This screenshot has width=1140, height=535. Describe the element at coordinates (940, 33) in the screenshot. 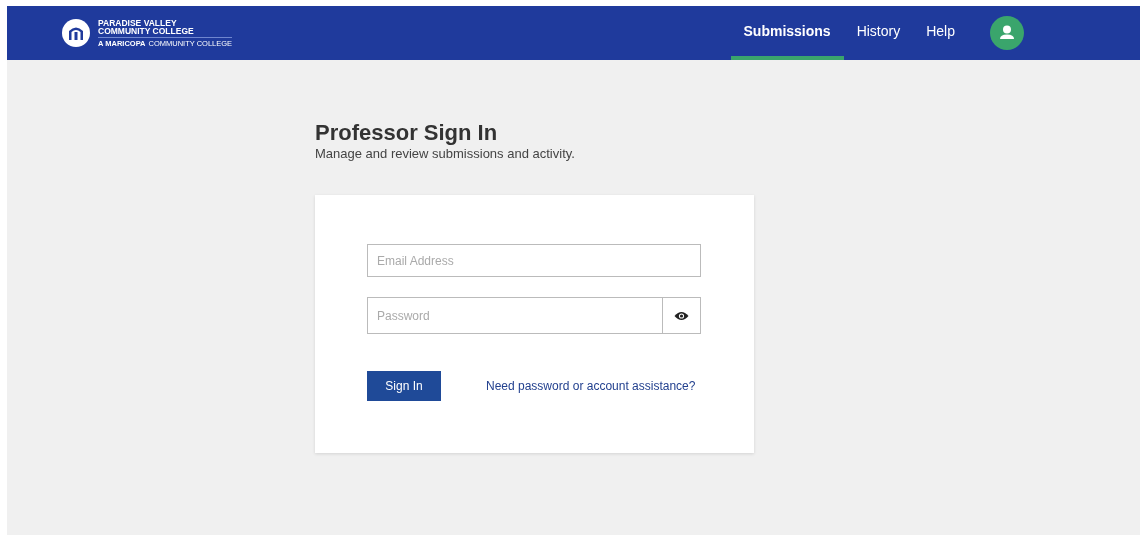

I see `nav-tab: Help` at that location.